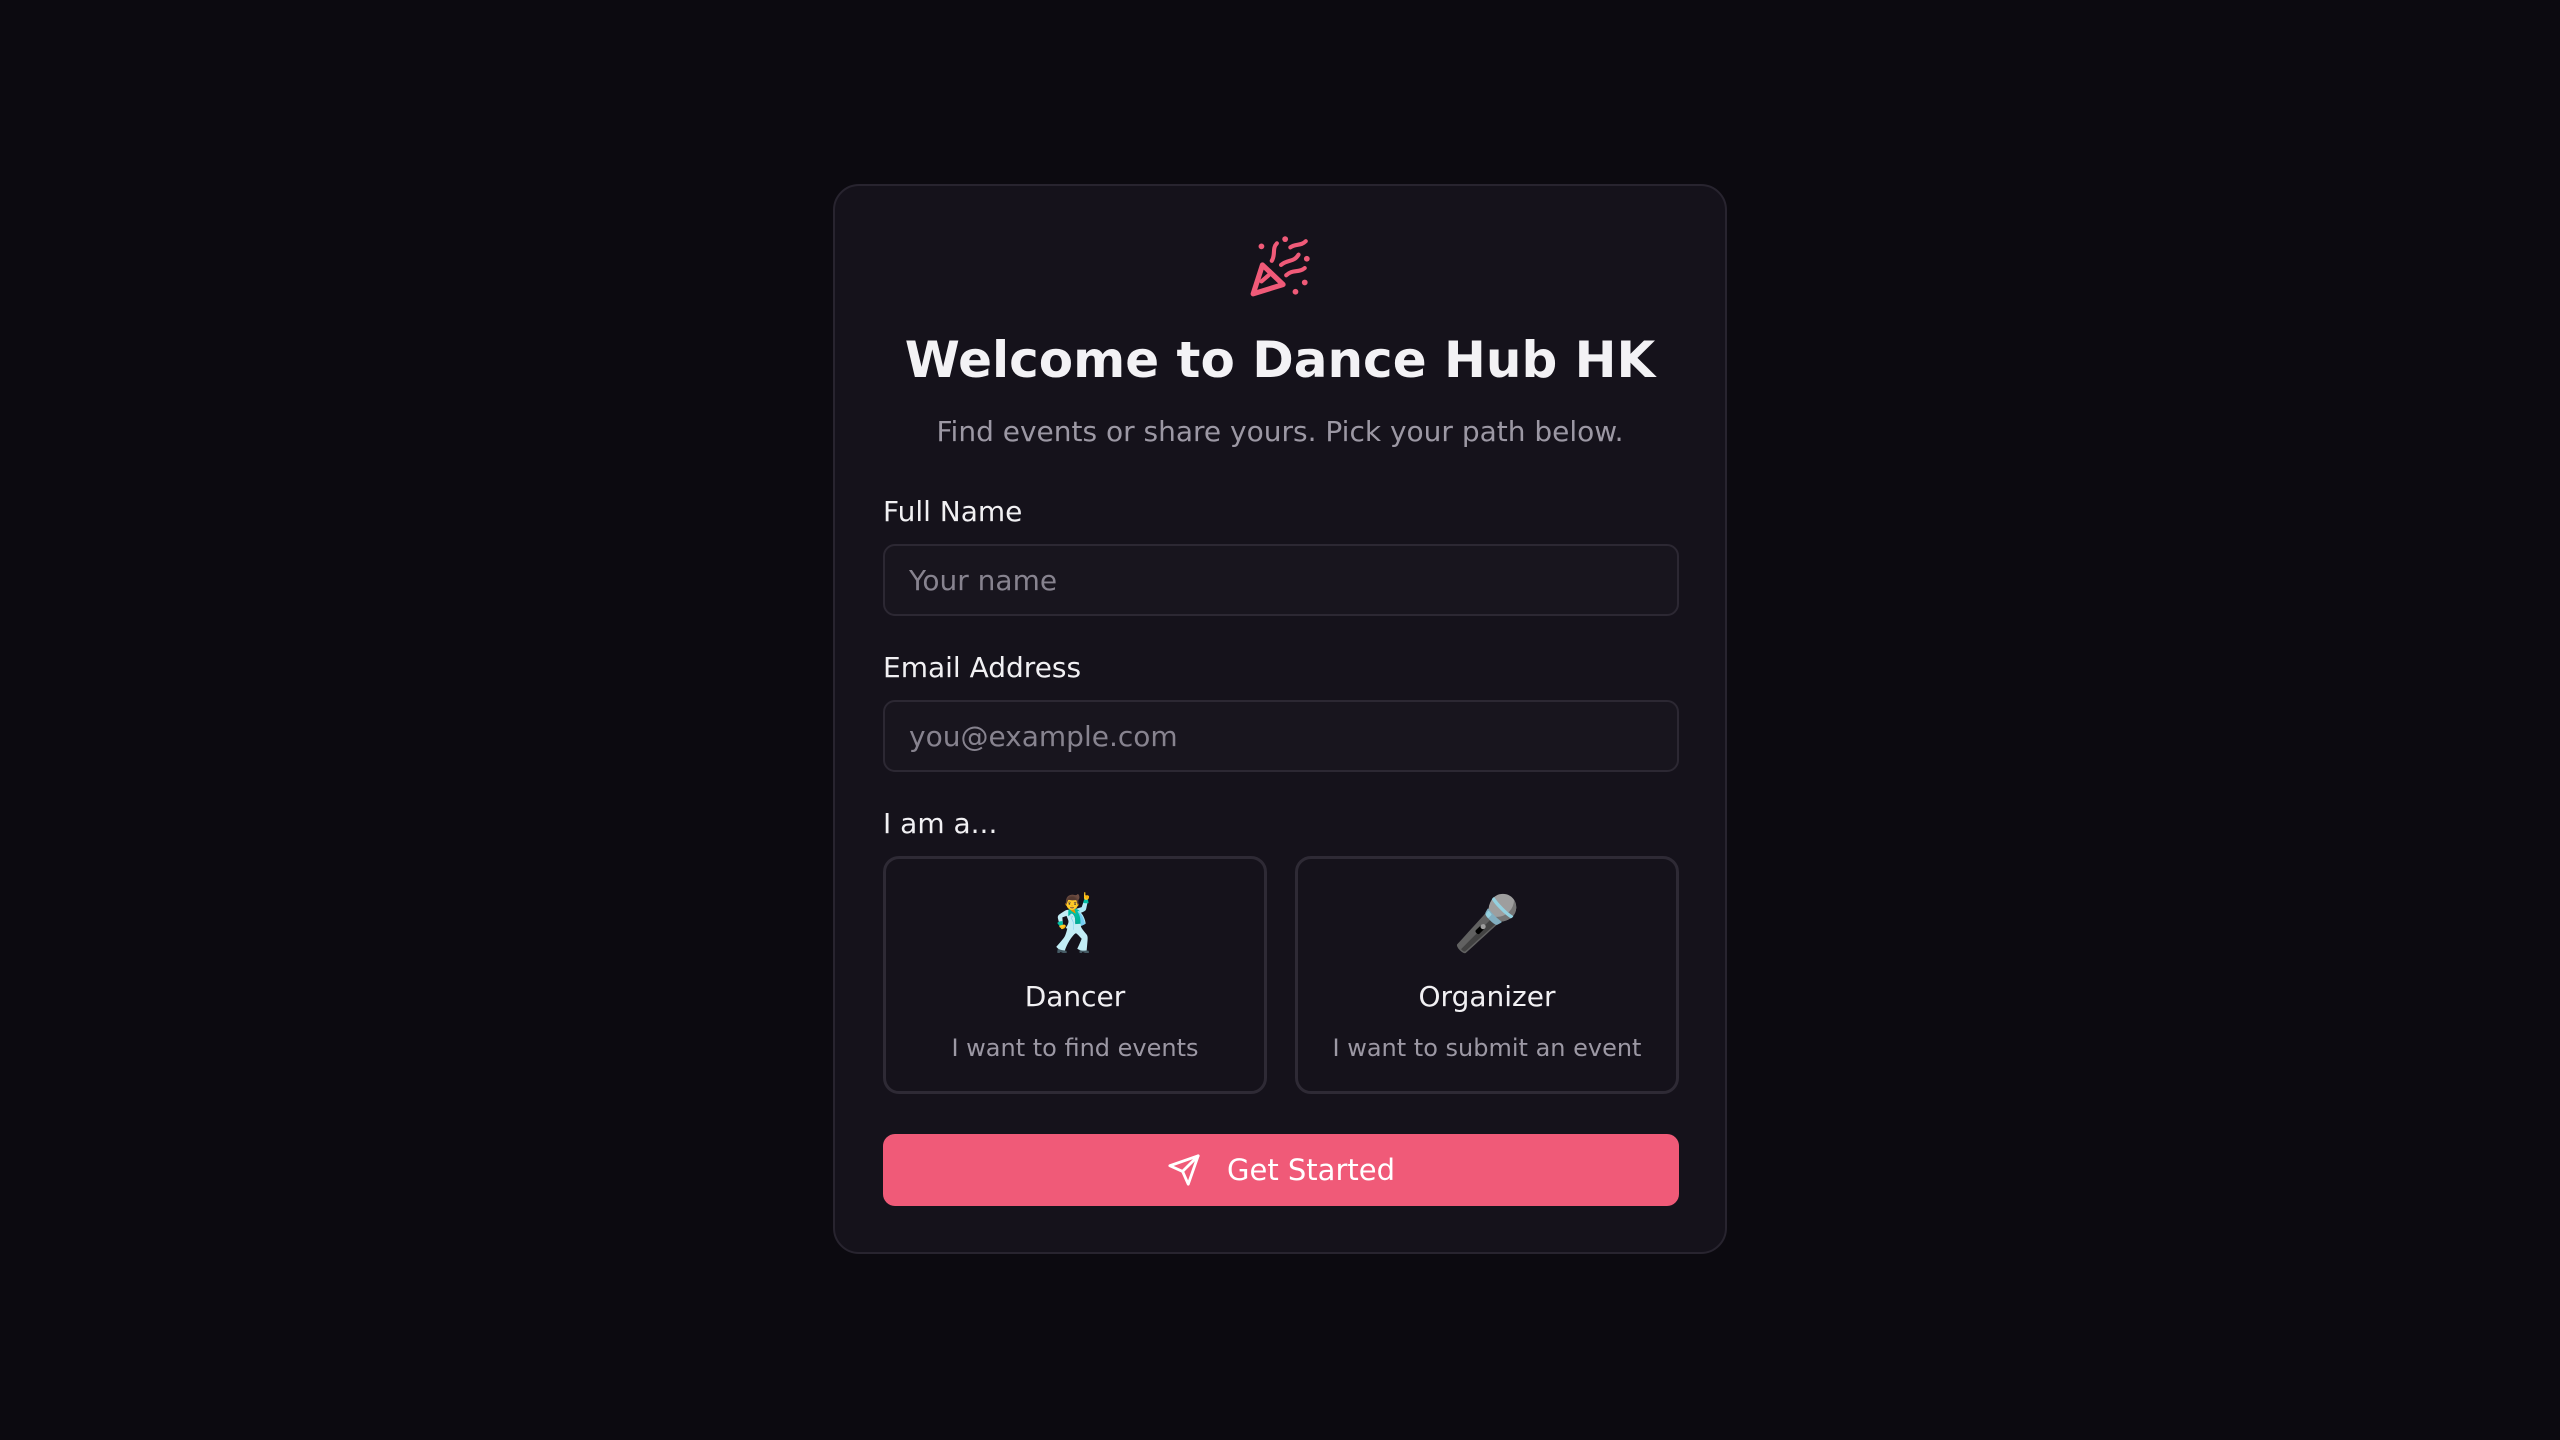  What do you see at coordinates (1280, 266) in the screenshot?
I see `party-popper-icon` at bounding box center [1280, 266].